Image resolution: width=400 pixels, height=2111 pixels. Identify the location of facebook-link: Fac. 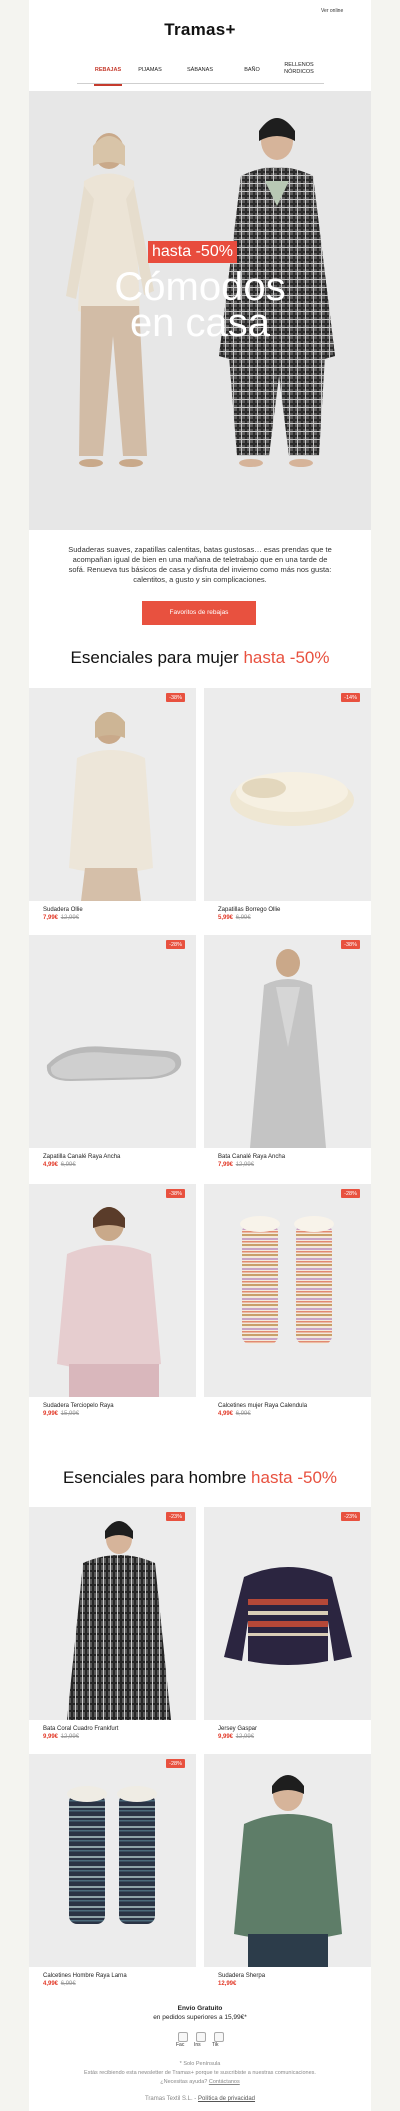
(182, 2040).